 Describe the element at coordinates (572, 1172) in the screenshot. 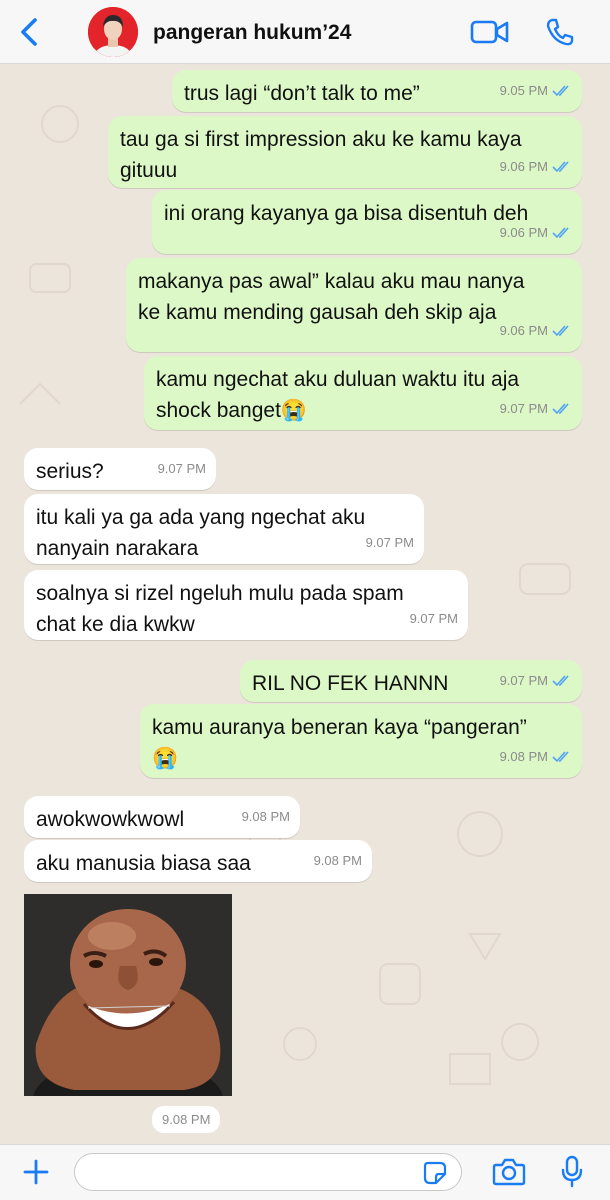

I see `microphone-icon` at that location.